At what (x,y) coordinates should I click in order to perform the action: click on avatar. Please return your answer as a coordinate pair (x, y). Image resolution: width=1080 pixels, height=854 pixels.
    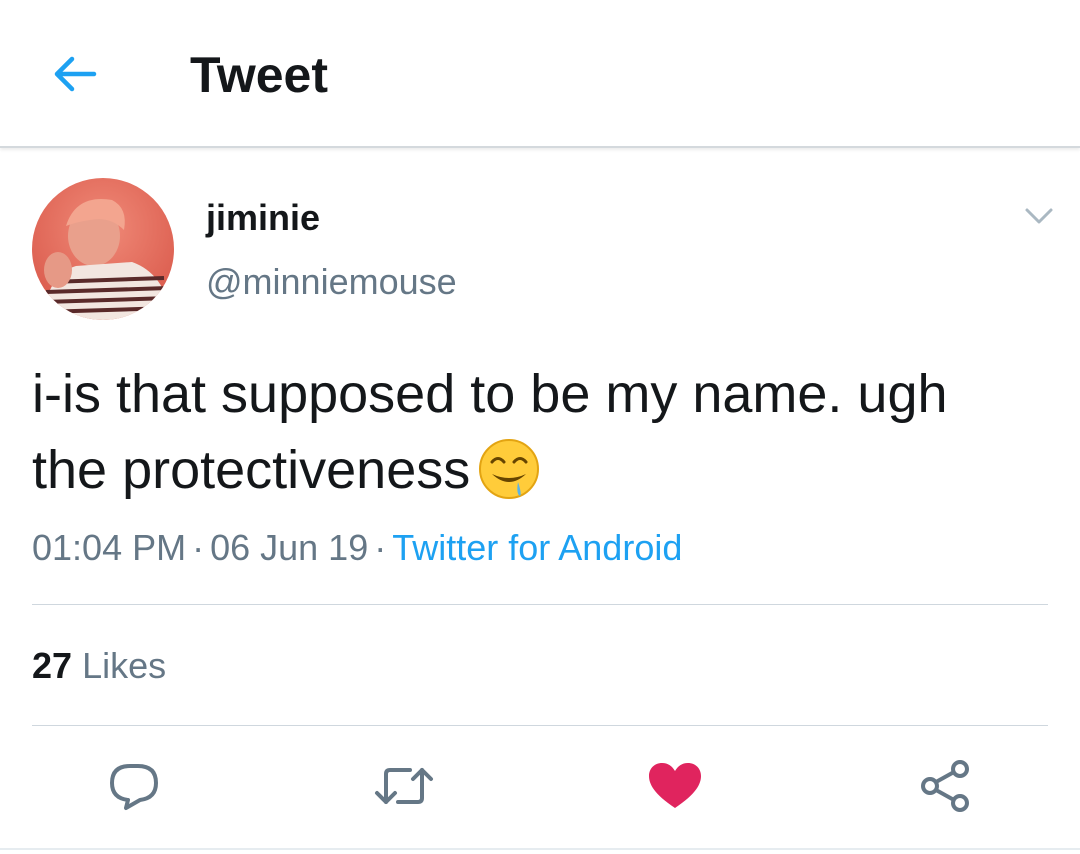
    Looking at the image, I should click on (103, 249).